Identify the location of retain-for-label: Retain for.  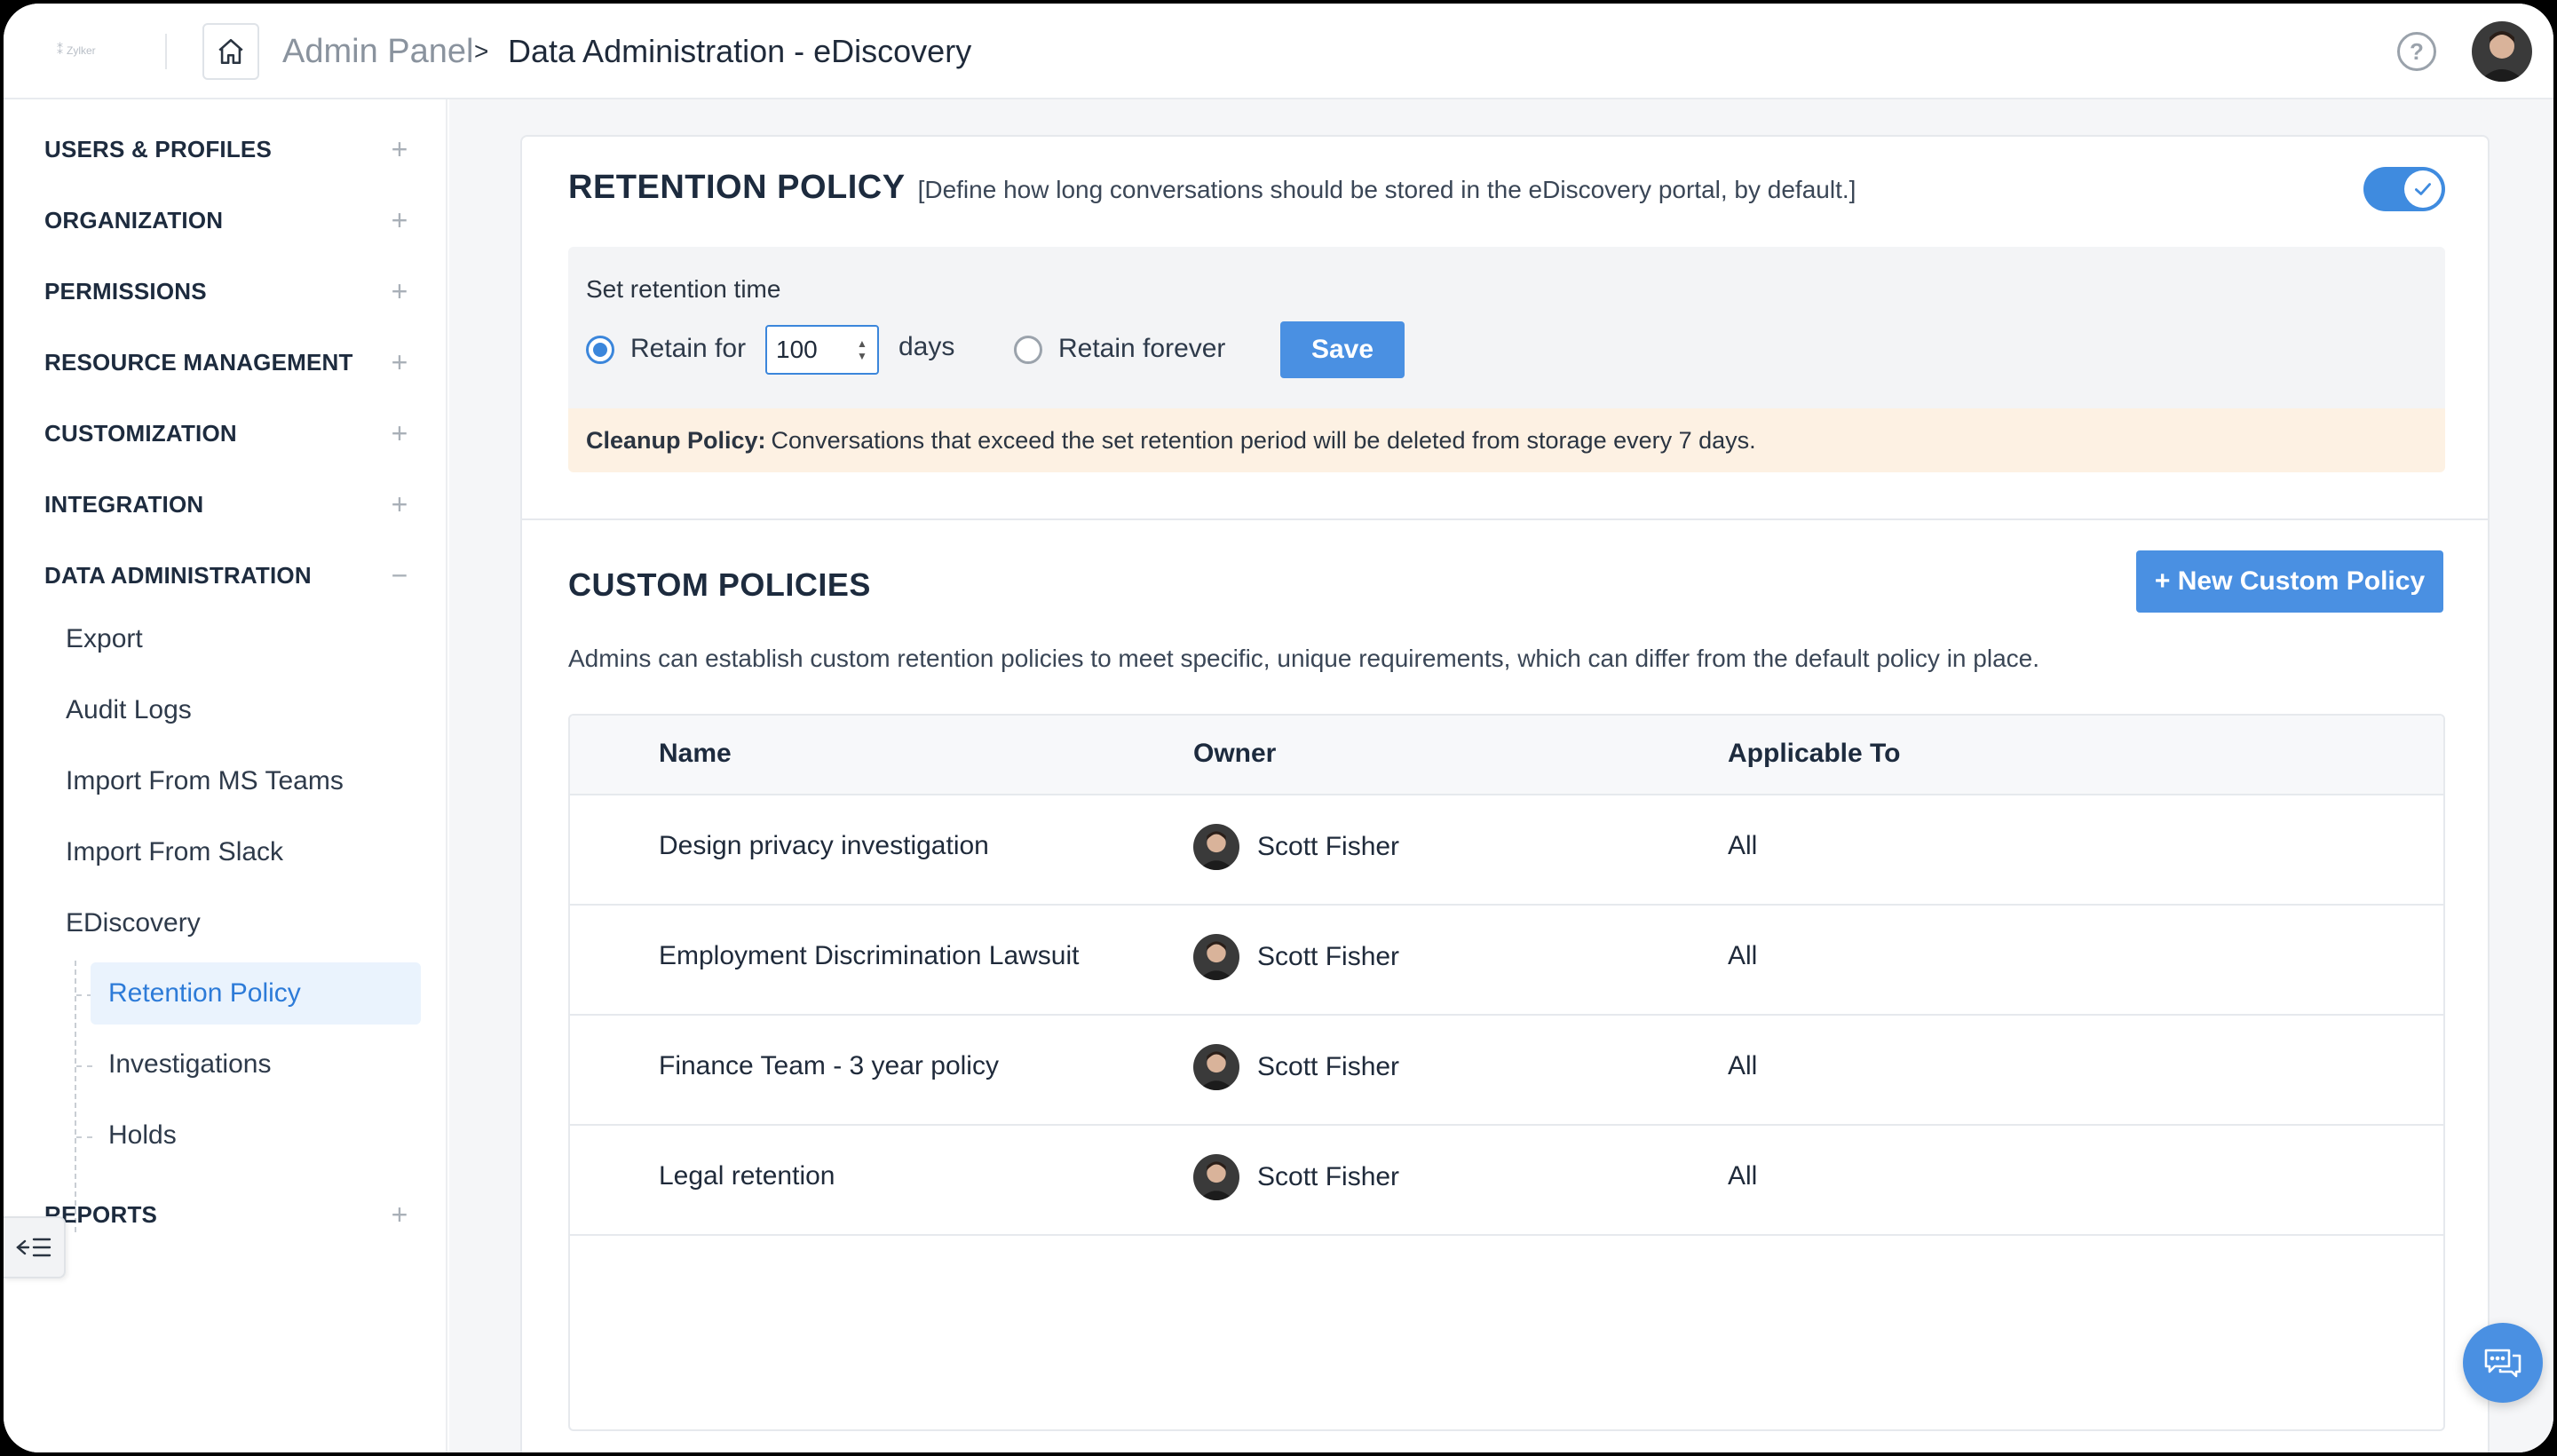
(688, 349).